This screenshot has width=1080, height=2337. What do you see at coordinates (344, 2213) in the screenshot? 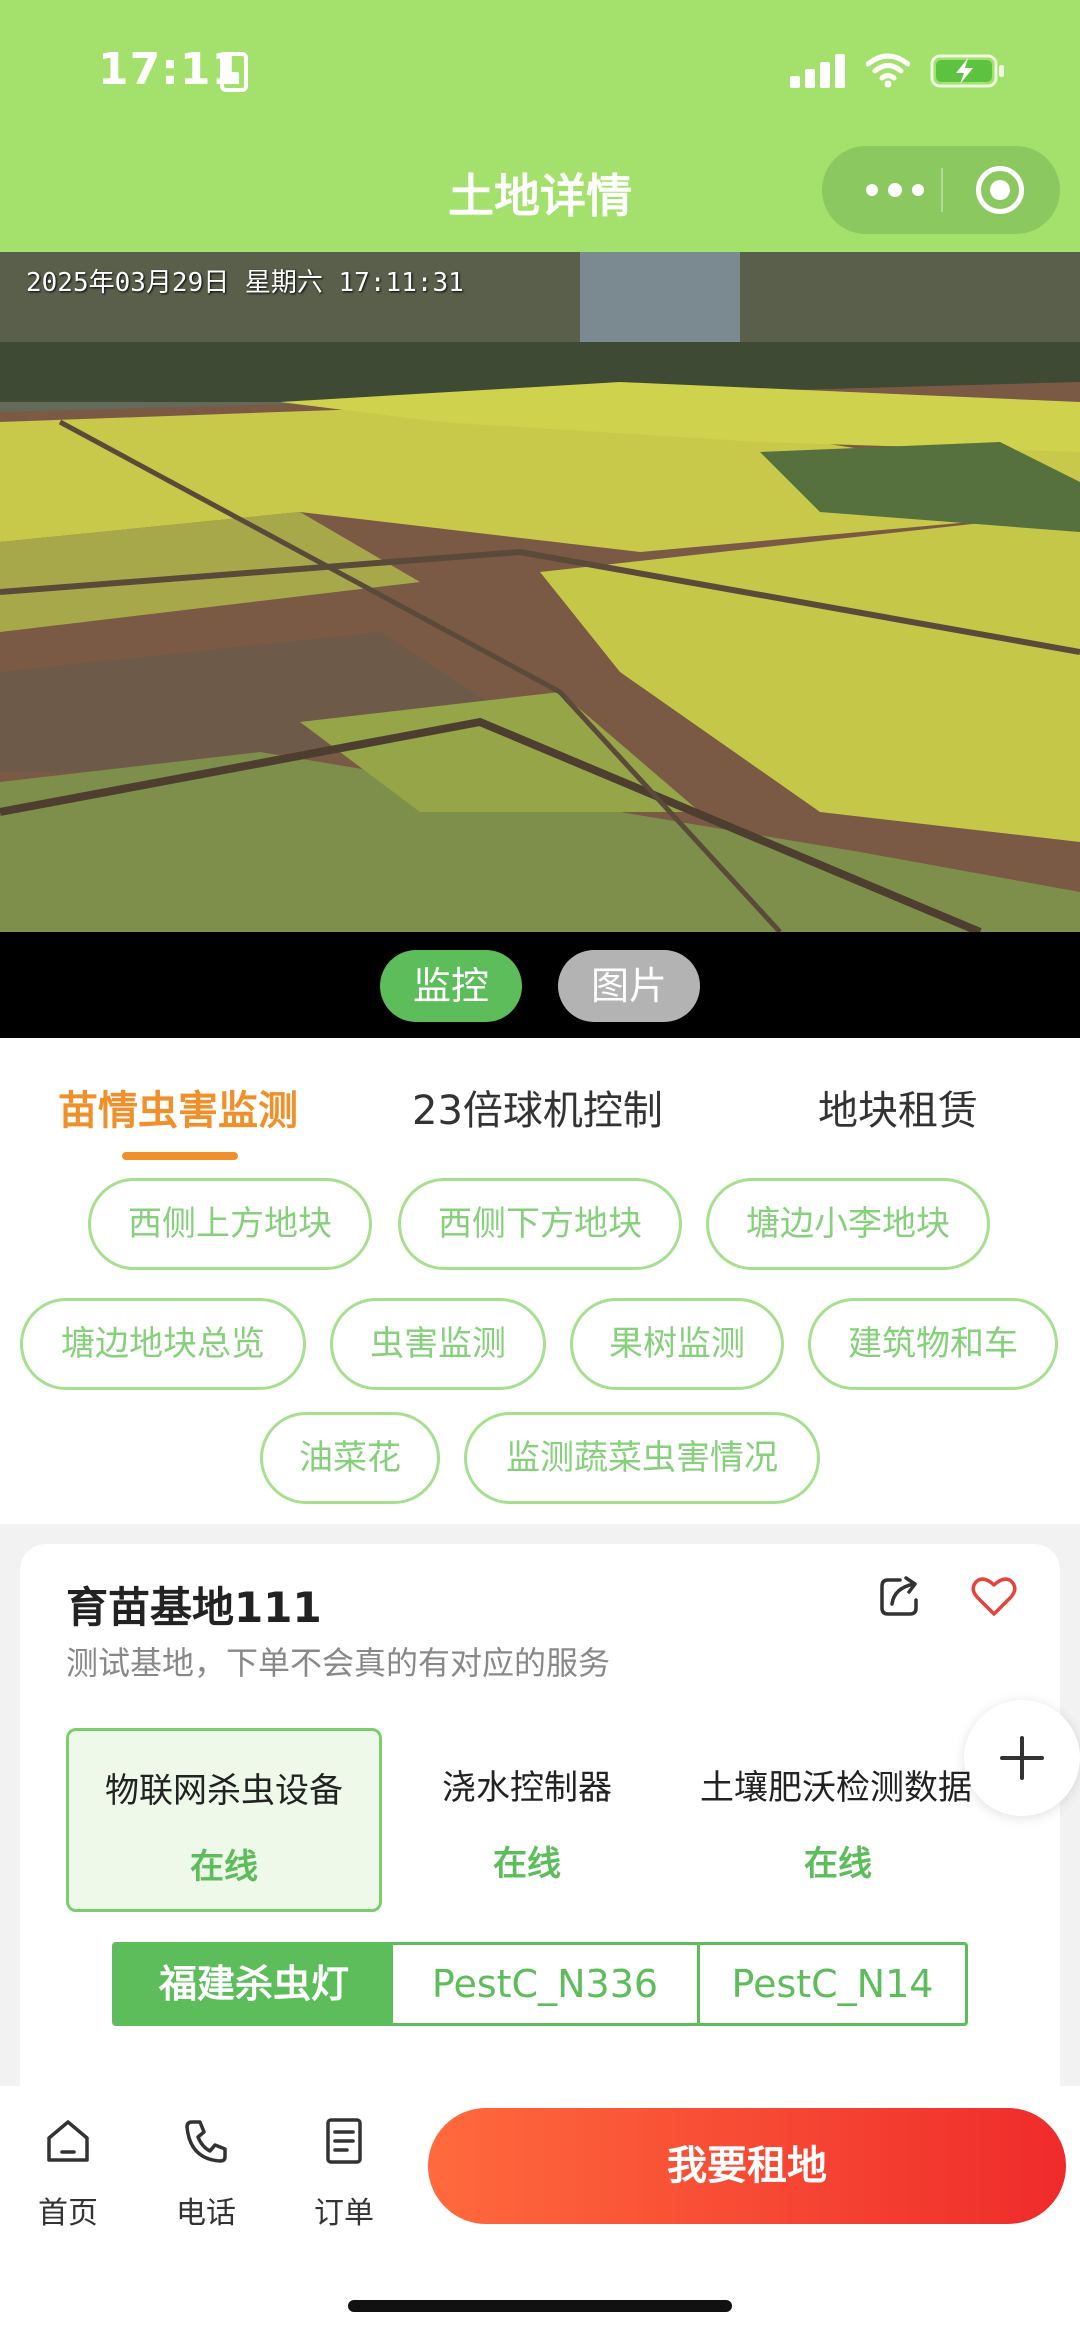
I see `nav-label: 订单` at bounding box center [344, 2213].